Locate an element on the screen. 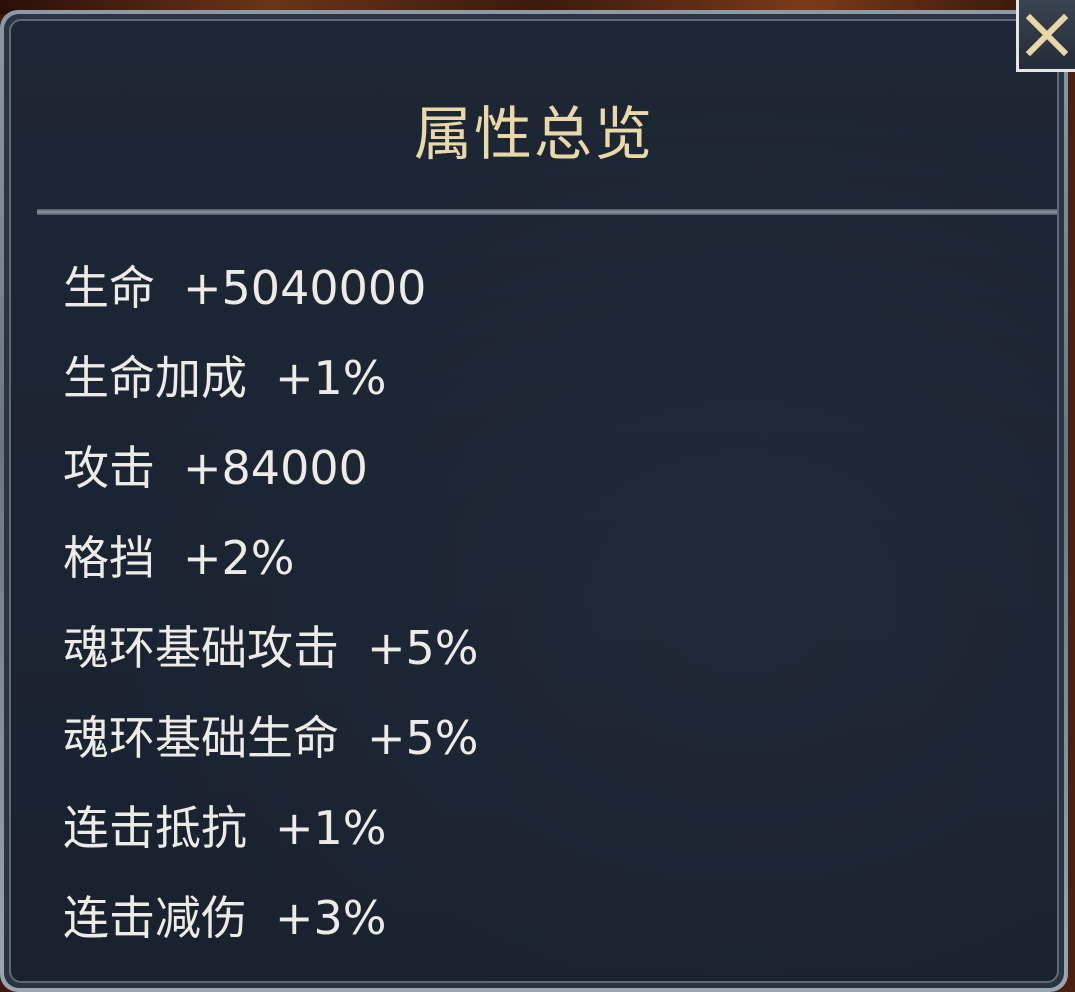  stat-label: 魂环基础攻击 is located at coordinates (201, 648).